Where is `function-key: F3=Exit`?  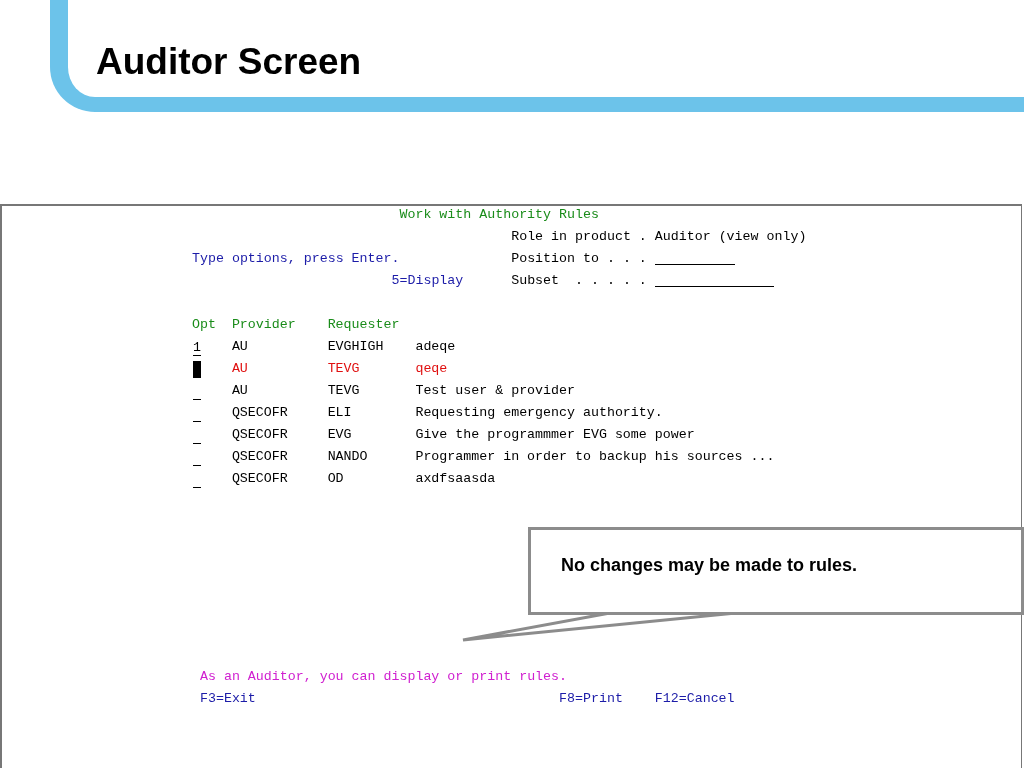
function-key: F3=Exit is located at coordinates (227, 698).